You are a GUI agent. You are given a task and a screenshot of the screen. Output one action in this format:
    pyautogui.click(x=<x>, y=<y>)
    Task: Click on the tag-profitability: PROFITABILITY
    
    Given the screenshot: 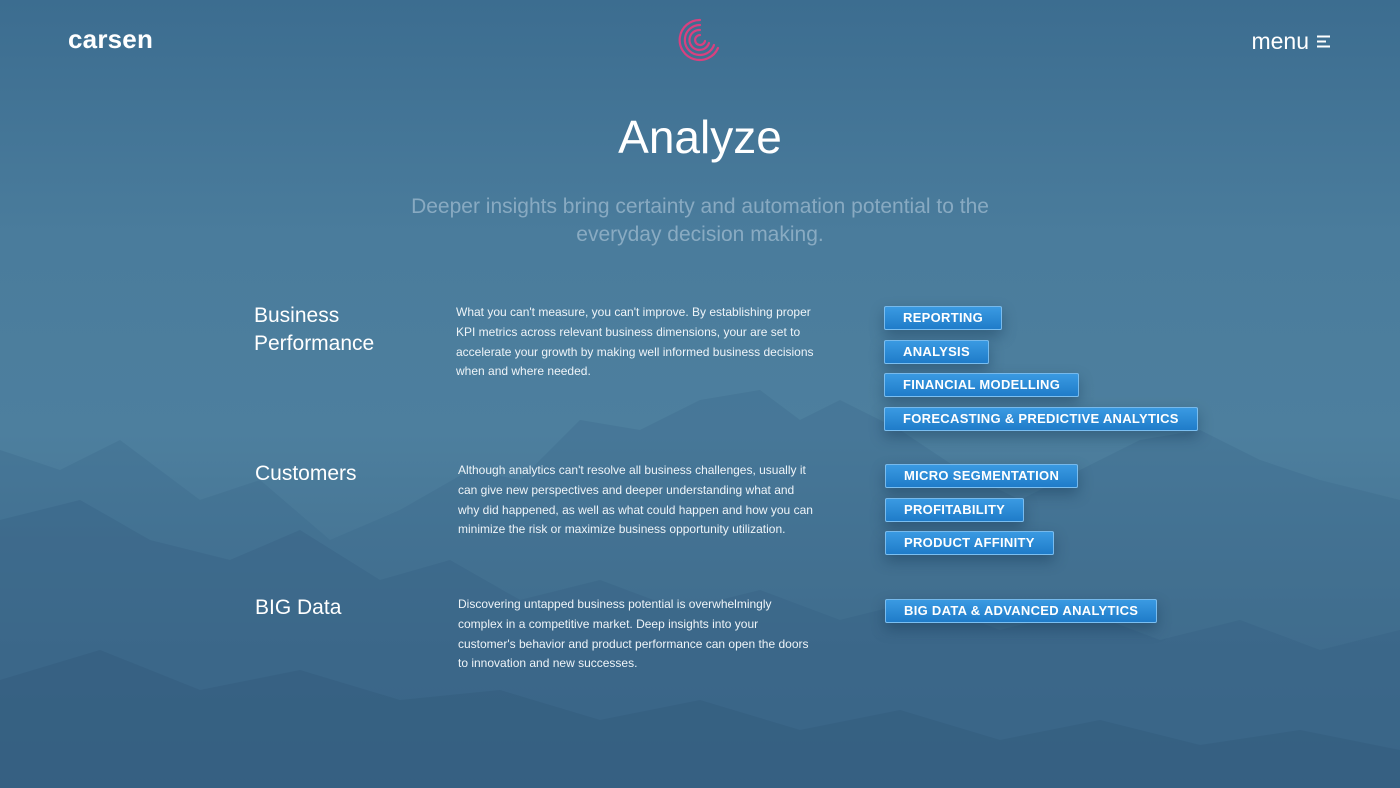 What is the action you would take?
    pyautogui.click(x=955, y=509)
    